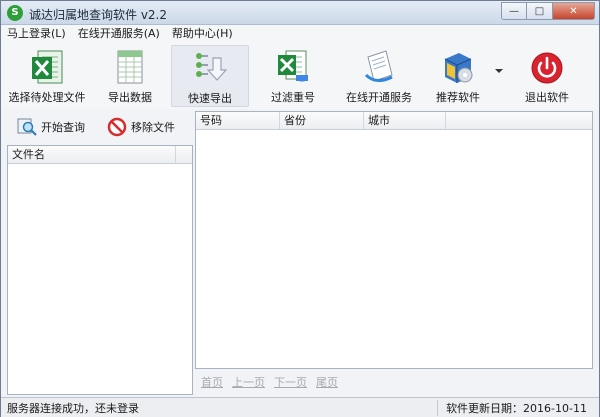  I want to click on menu-login: 马上登录(L), so click(36, 34).